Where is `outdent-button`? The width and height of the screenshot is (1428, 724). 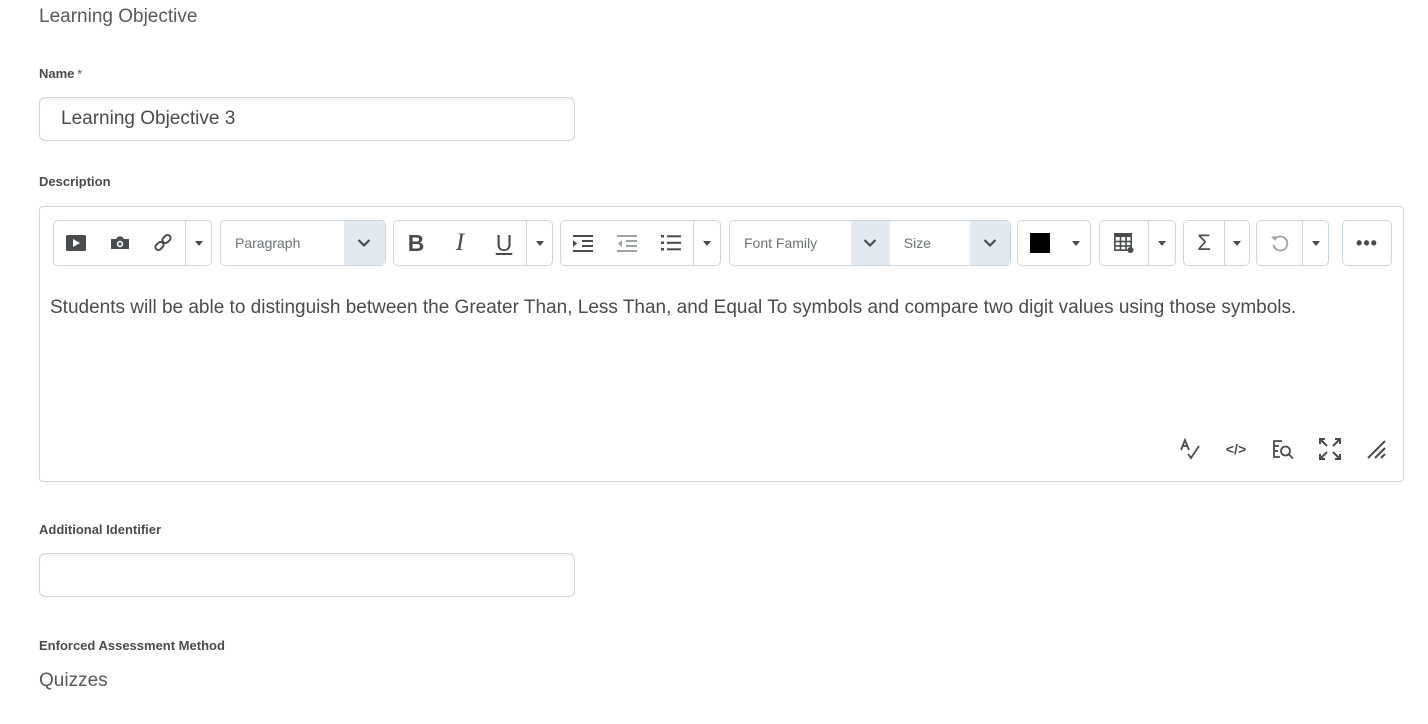
outdent-button is located at coordinates (627, 243).